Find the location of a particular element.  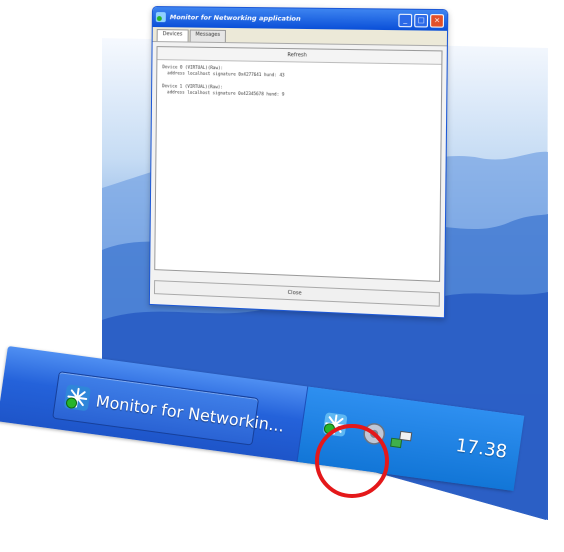

network-monitor-icon is located at coordinates (77, 397).